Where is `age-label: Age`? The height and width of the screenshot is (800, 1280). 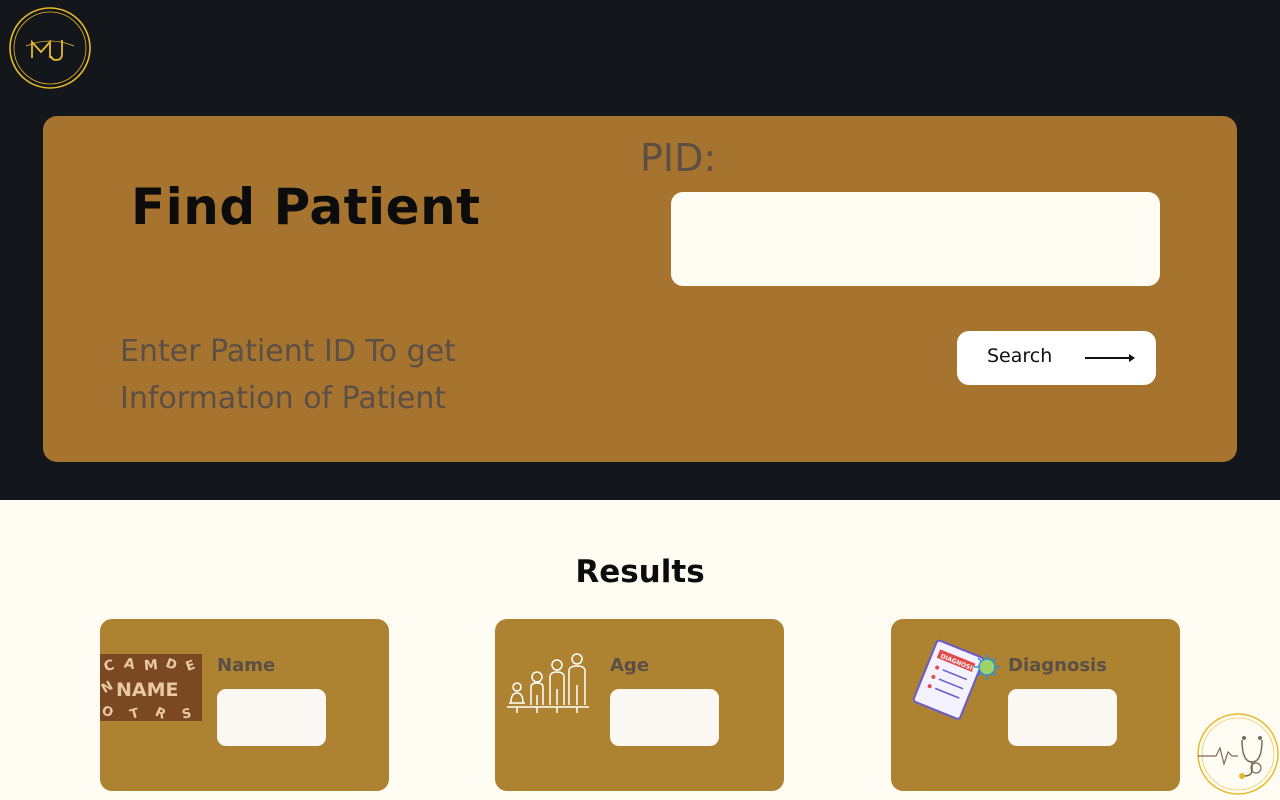 age-label: Age is located at coordinates (630, 665).